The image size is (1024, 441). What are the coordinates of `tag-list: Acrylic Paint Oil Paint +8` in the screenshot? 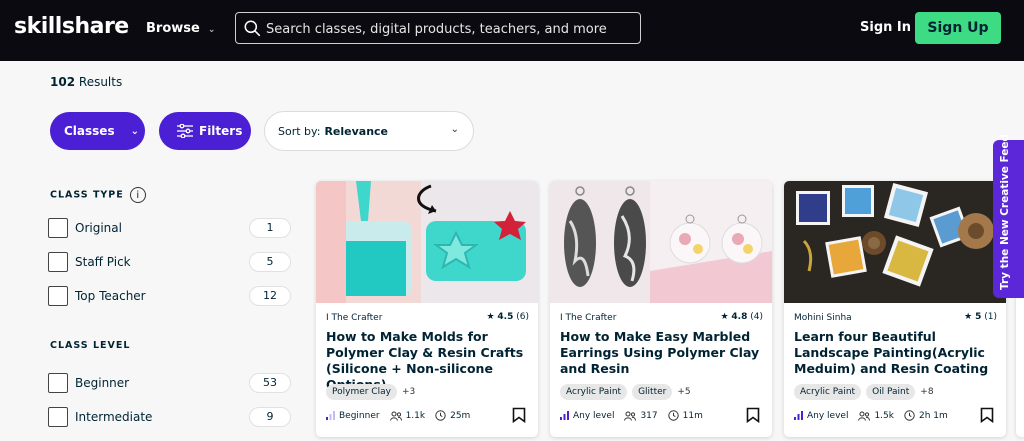 It's located at (864, 392).